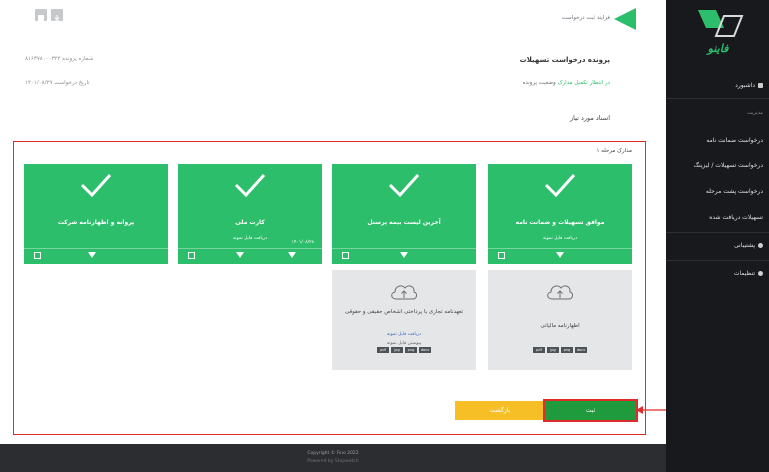  I want to click on footer-powered: Powered by Stopwatch, so click(333, 461).